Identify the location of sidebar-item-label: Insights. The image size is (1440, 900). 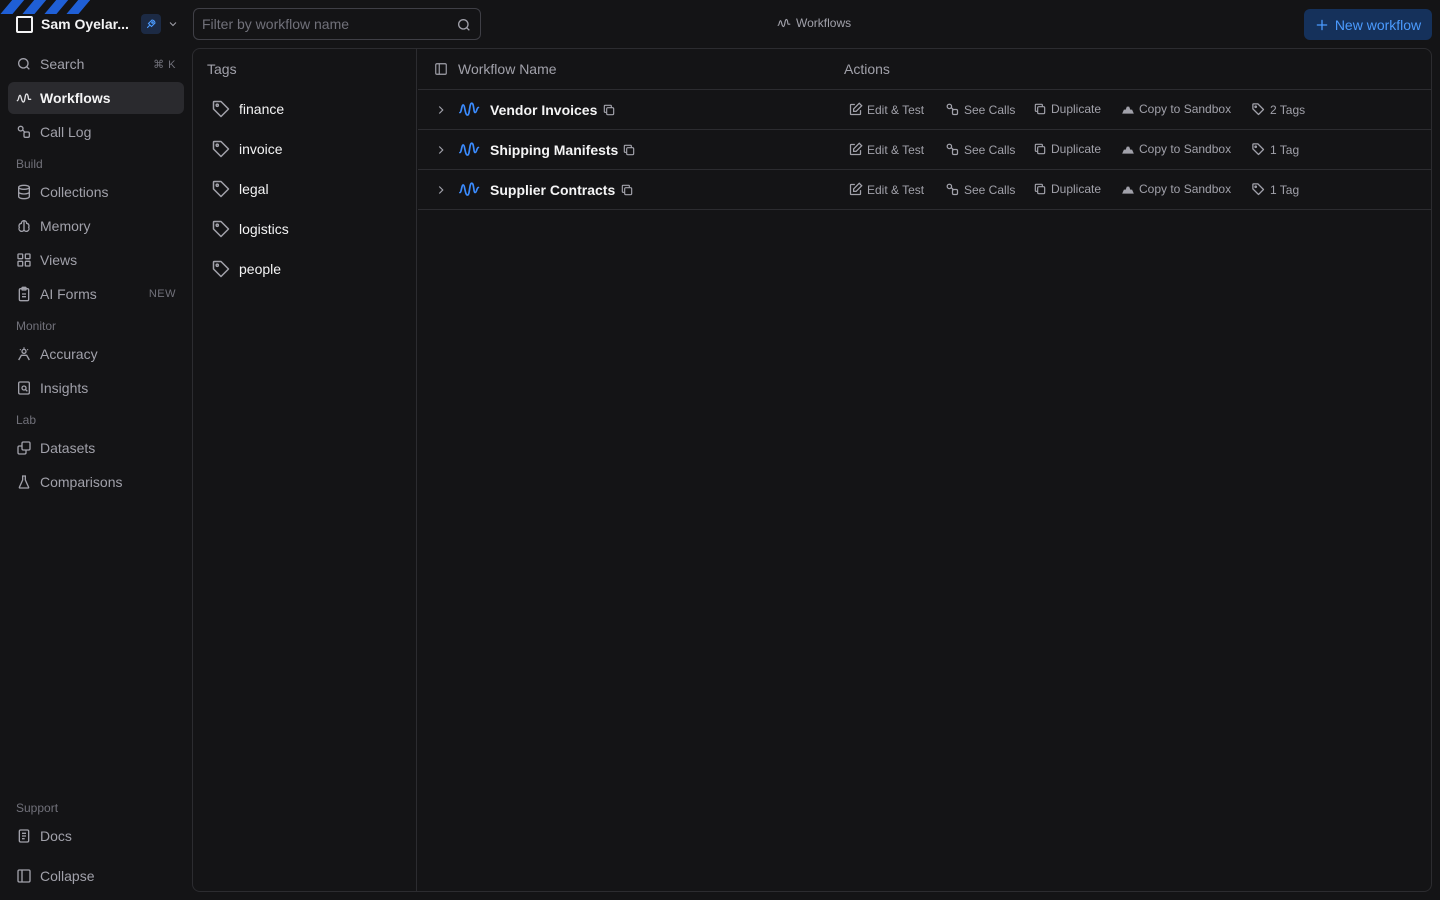
(64, 388).